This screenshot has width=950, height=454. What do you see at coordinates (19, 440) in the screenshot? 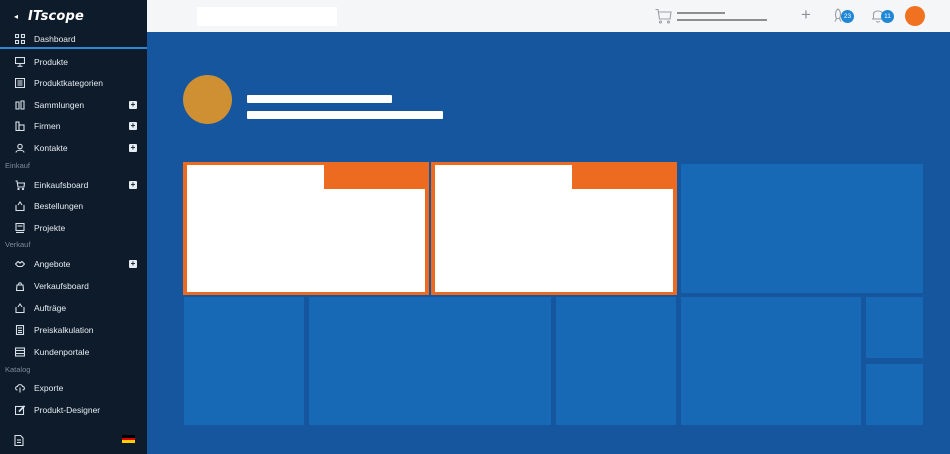
I see `document-icon` at bounding box center [19, 440].